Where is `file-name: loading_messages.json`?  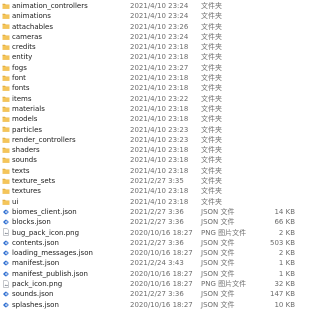
file-name: loading_messages.json is located at coordinates (52, 253).